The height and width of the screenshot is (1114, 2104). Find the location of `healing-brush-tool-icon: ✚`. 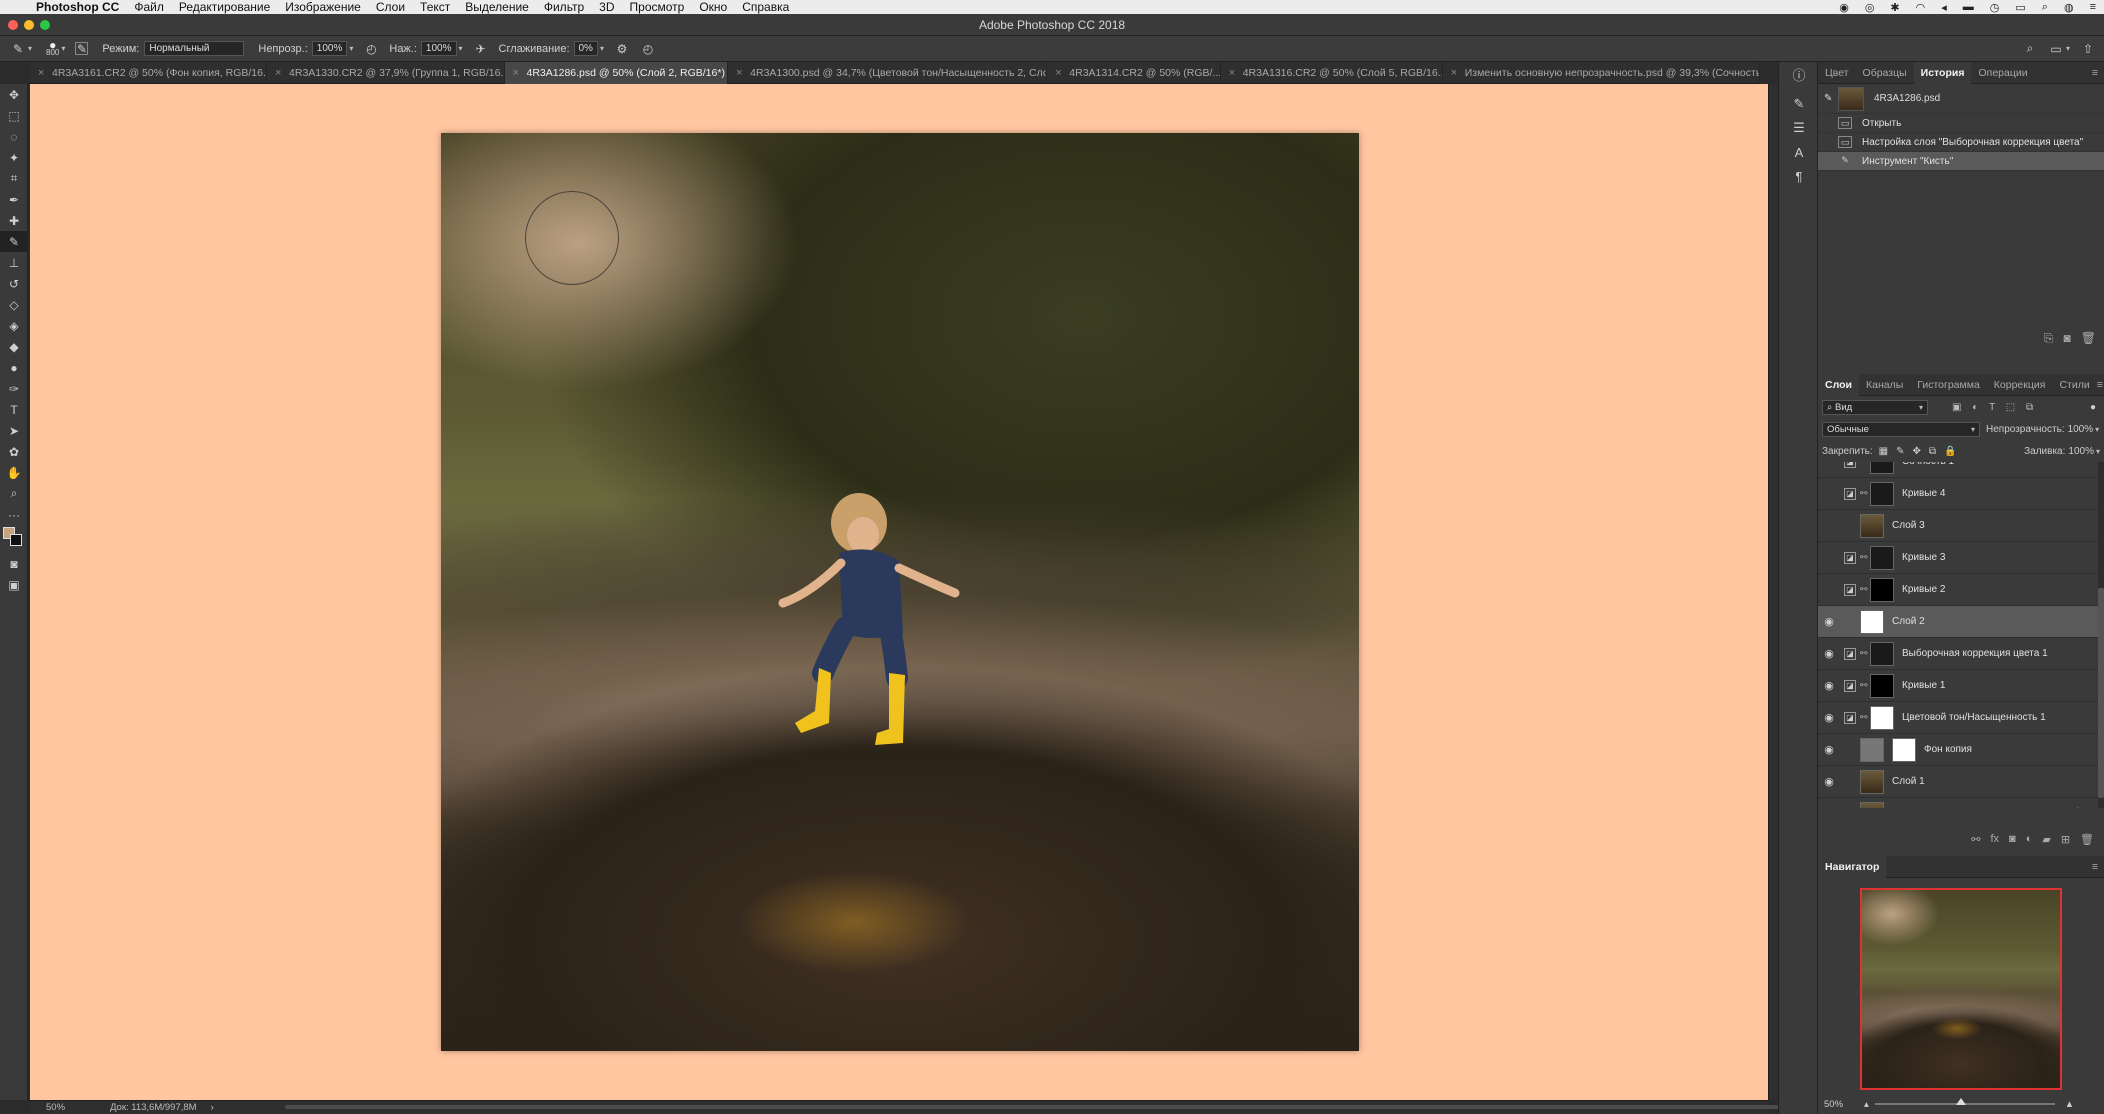

healing-brush-tool-icon: ✚ is located at coordinates (14, 220).